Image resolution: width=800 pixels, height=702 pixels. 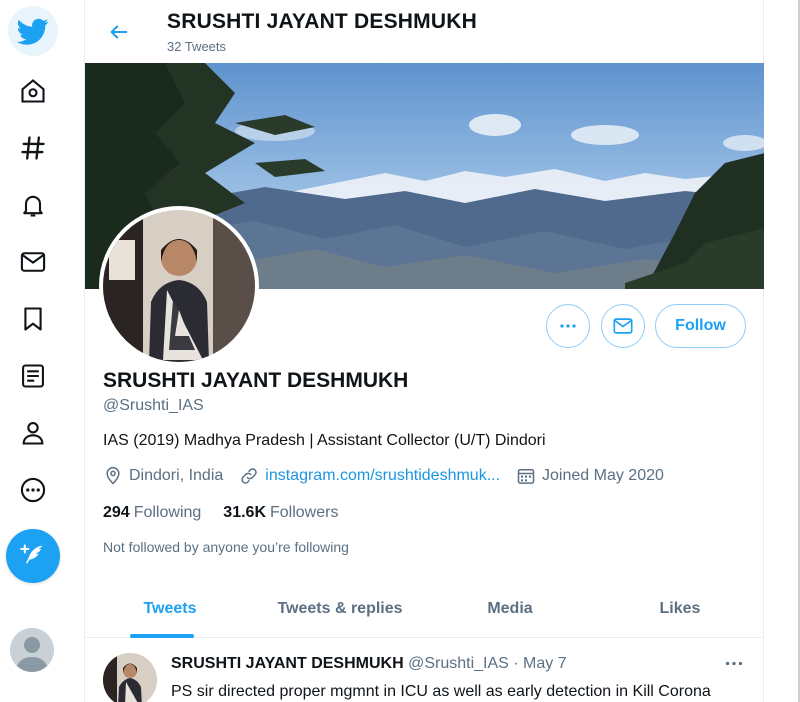 What do you see at coordinates (119, 32) in the screenshot?
I see `back-arrow-icon` at bounding box center [119, 32].